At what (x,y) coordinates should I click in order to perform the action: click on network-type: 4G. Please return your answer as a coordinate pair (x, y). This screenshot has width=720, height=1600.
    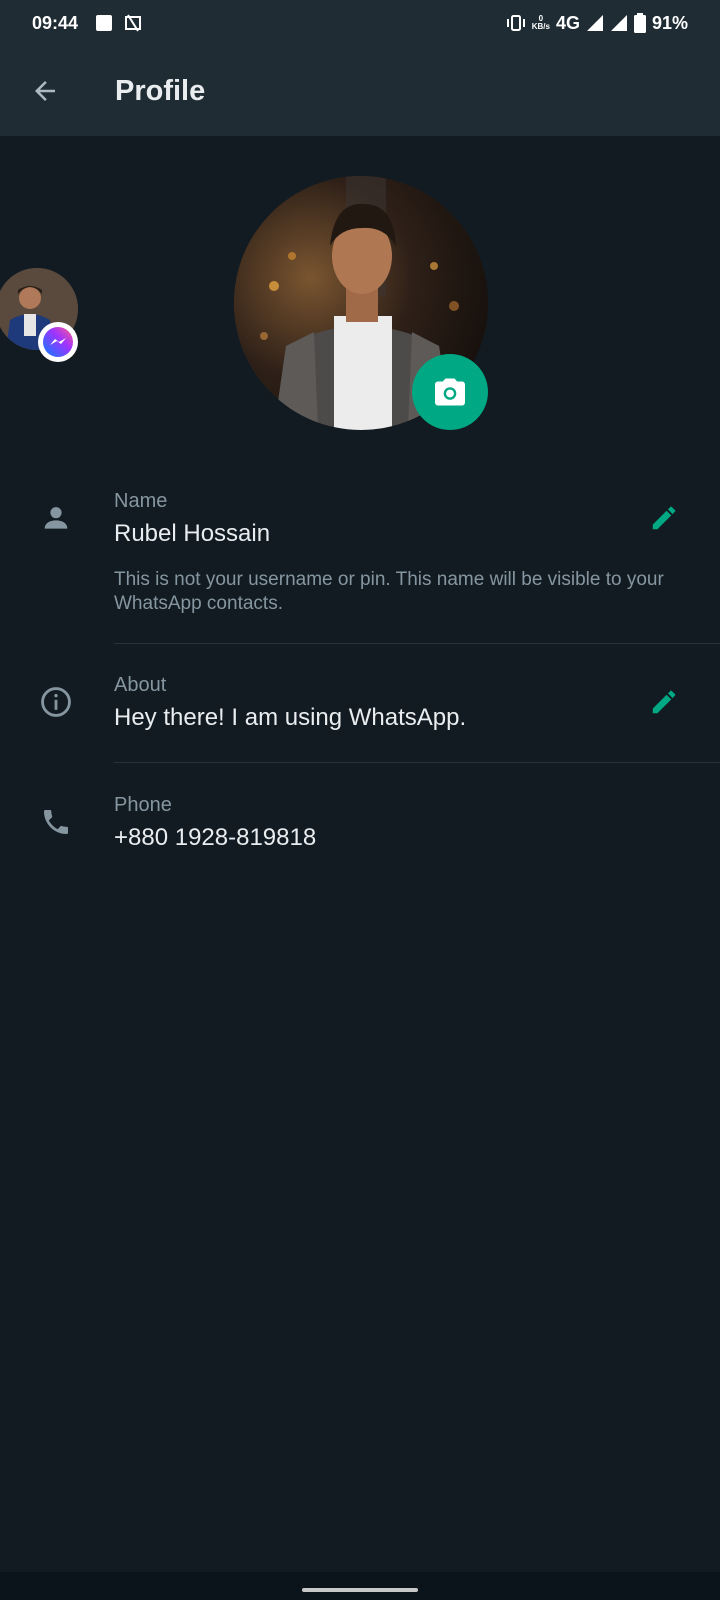
    Looking at the image, I should click on (567, 22).